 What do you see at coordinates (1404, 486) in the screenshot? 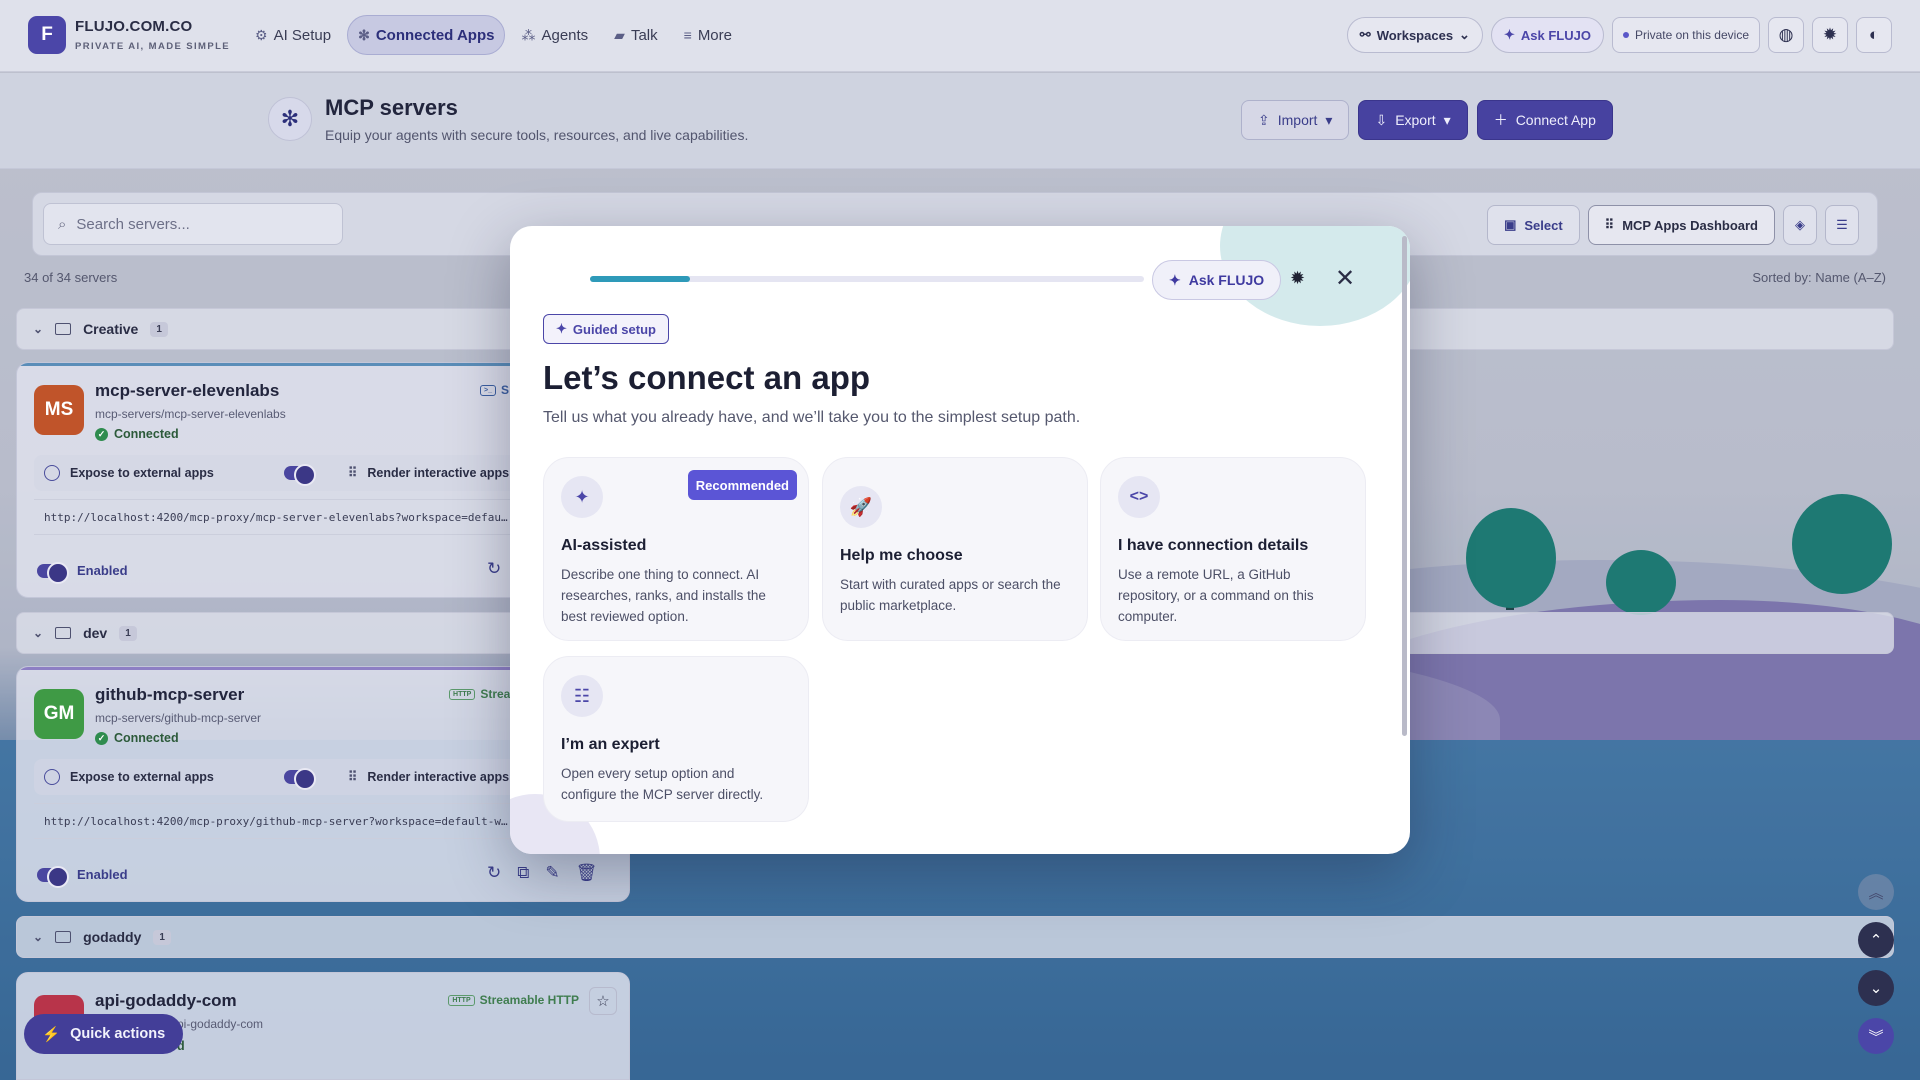
I see `dialog-scrollbar` at bounding box center [1404, 486].